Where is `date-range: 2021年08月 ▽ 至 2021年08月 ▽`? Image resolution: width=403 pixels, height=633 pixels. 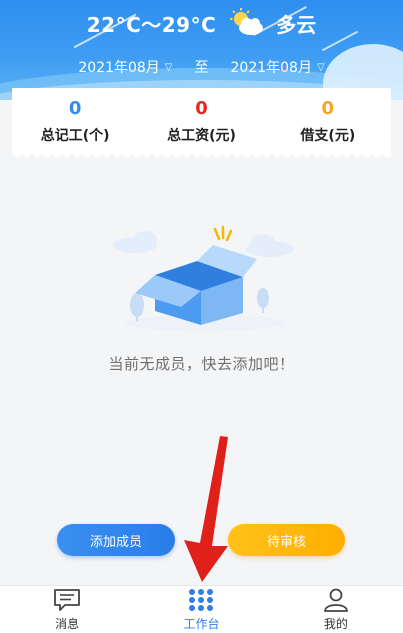 date-range: 2021年08月 ▽ 至 2021年08月 ▽ is located at coordinates (201, 67).